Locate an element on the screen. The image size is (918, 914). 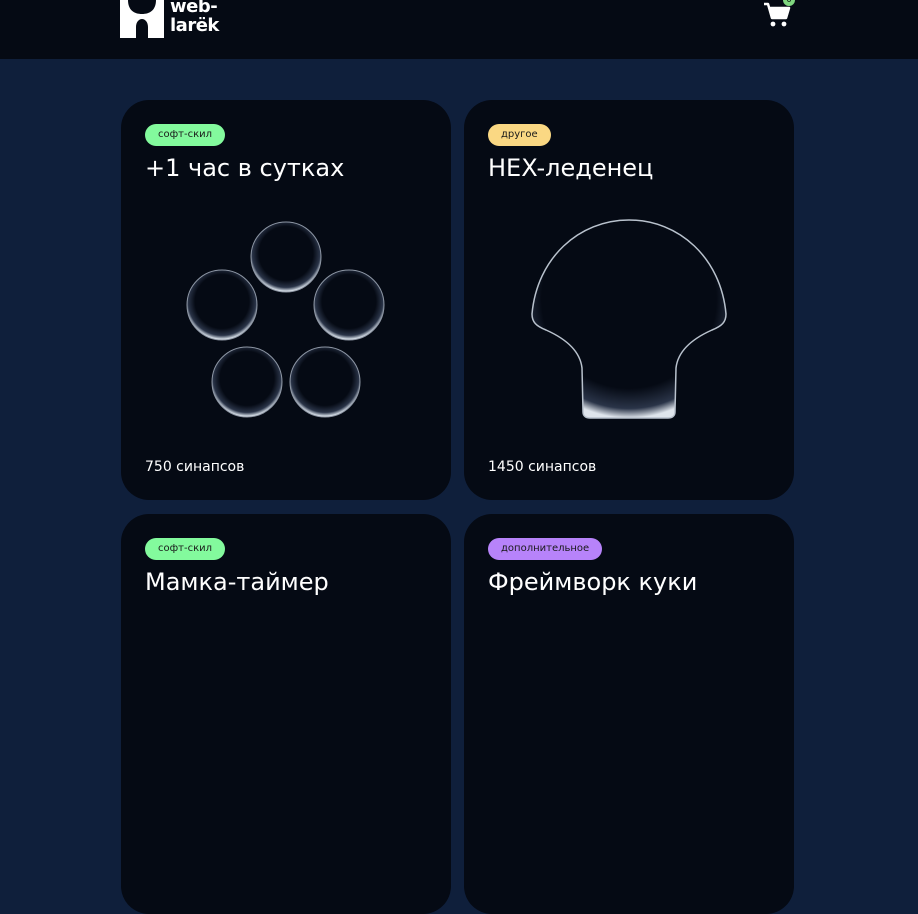
lollipop-shell-icon is located at coordinates (629, 319).